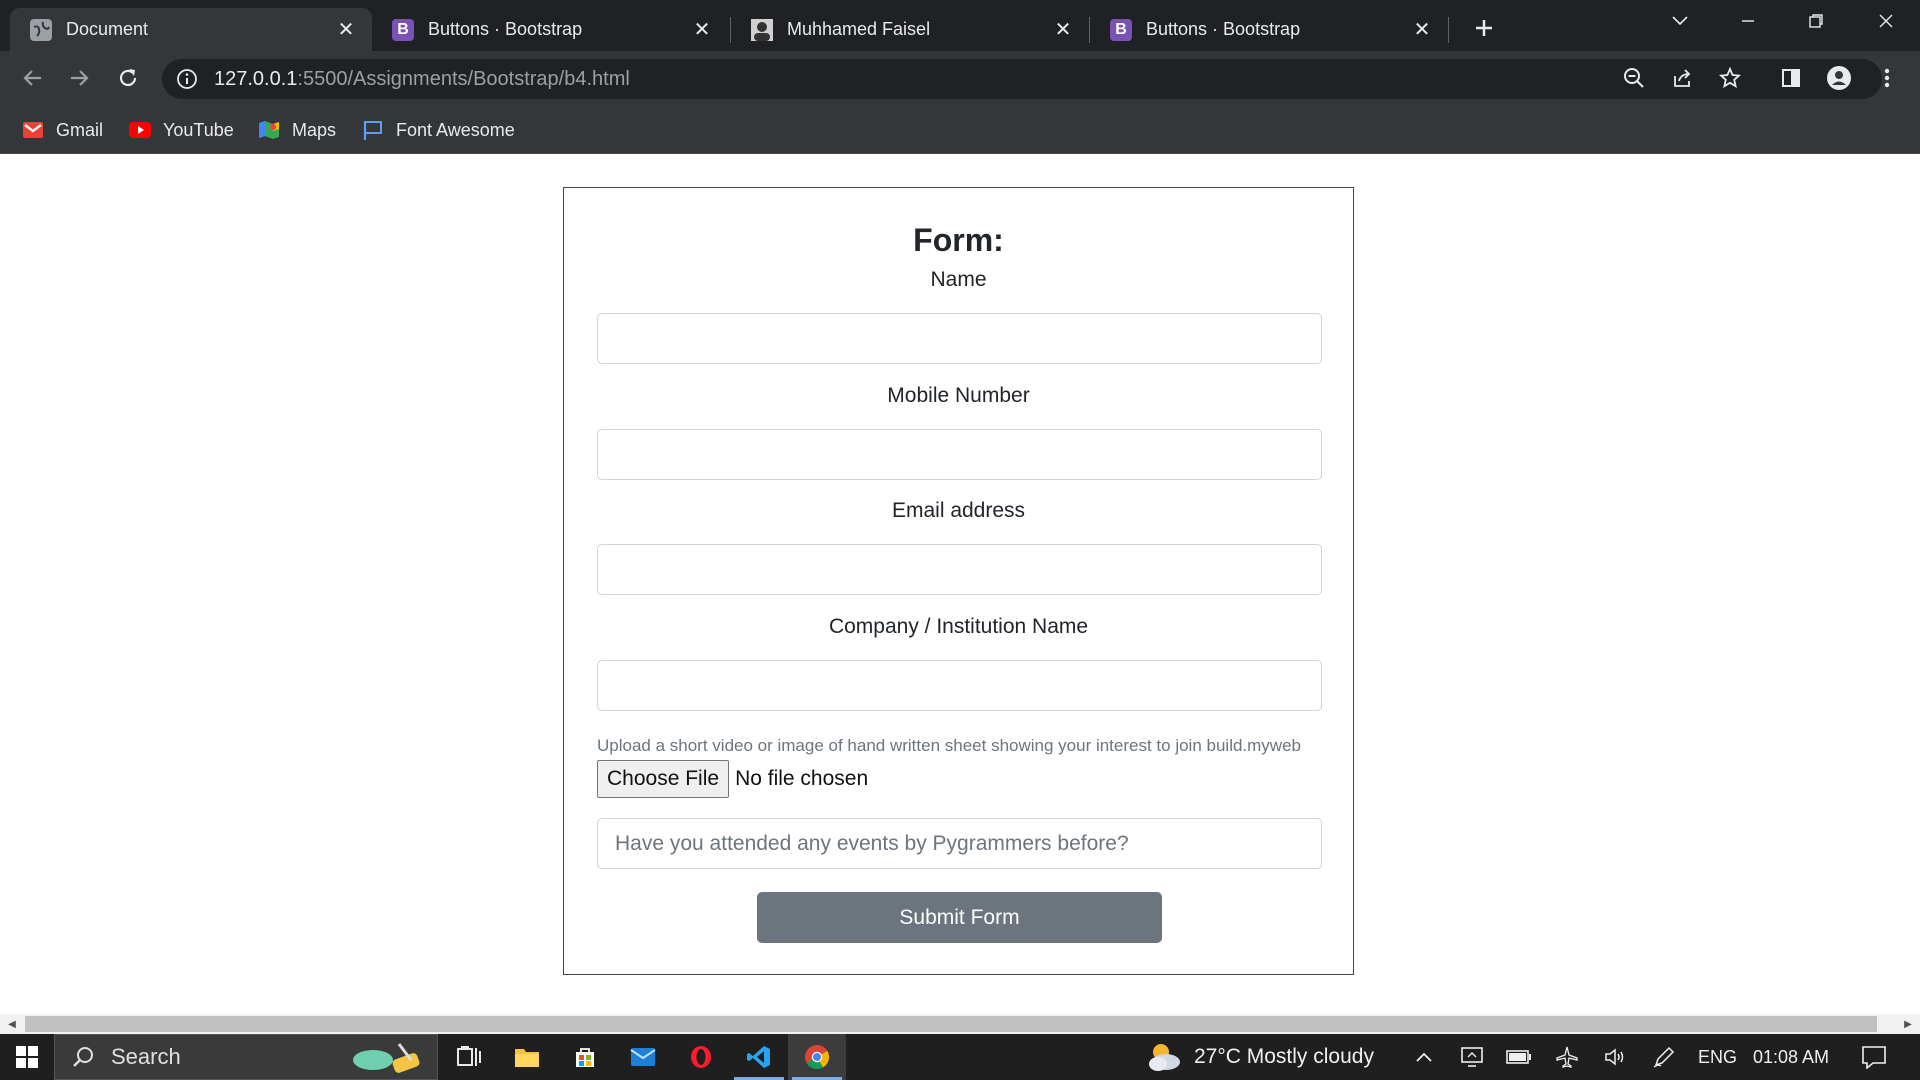 The height and width of the screenshot is (1080, 1920). What do you see at coordinates (297, 130) in the screenshot?
I see `bookmark-maps: Maps` at bounding box center [297, 130].